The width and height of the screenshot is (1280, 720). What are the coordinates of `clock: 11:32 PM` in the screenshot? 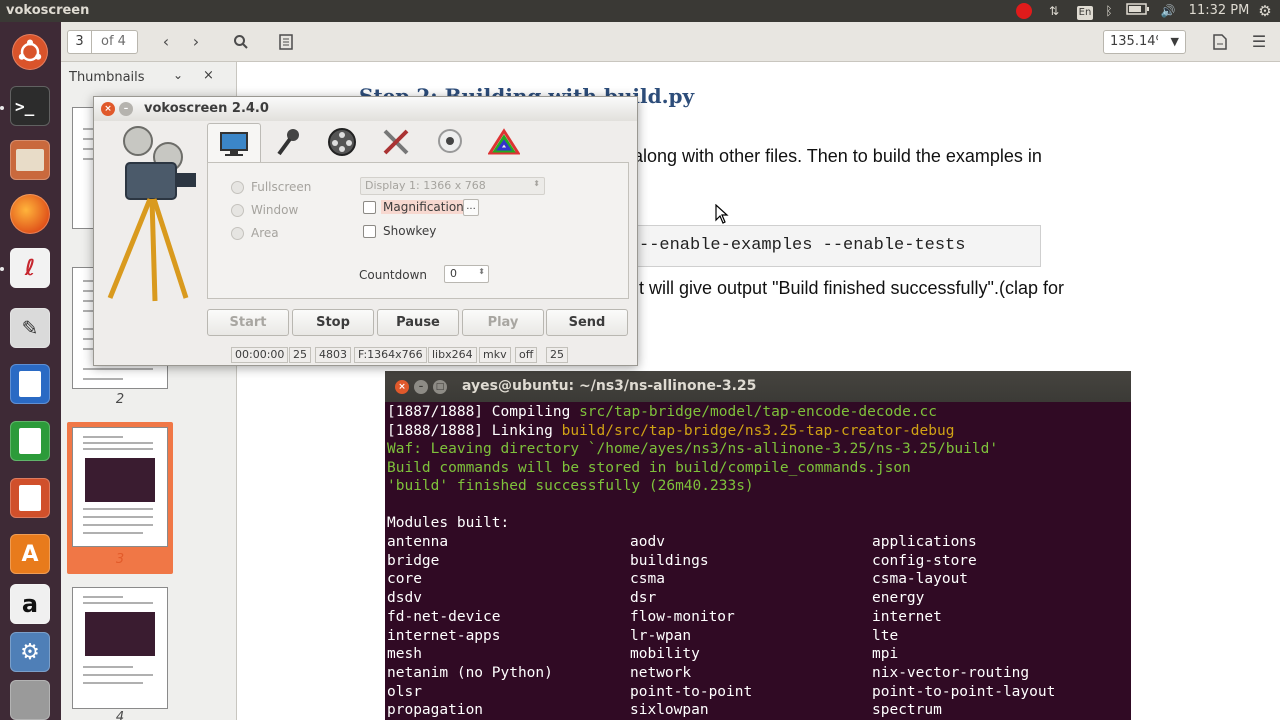 It's located at (1219, 11).